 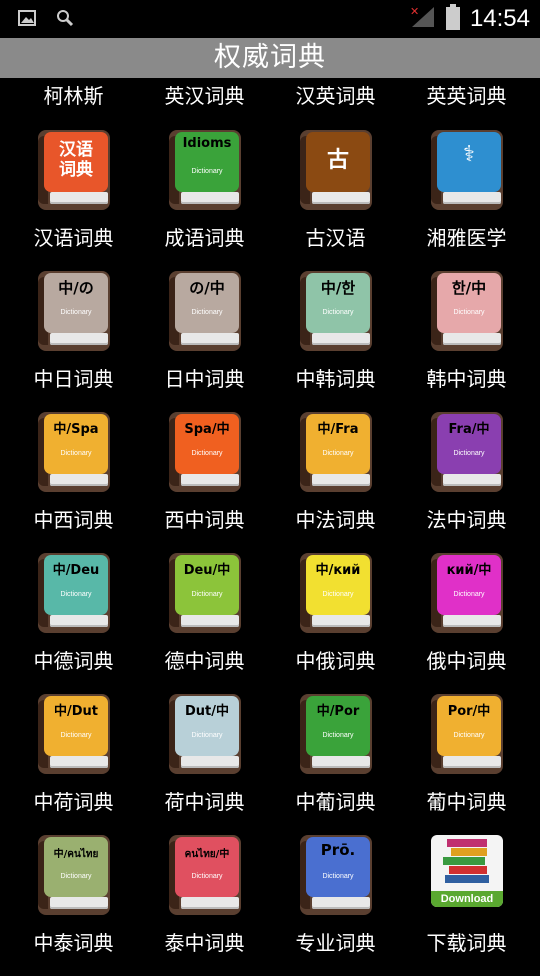 I want to click on cover-title: 中/の, so click(x=76, y=288).